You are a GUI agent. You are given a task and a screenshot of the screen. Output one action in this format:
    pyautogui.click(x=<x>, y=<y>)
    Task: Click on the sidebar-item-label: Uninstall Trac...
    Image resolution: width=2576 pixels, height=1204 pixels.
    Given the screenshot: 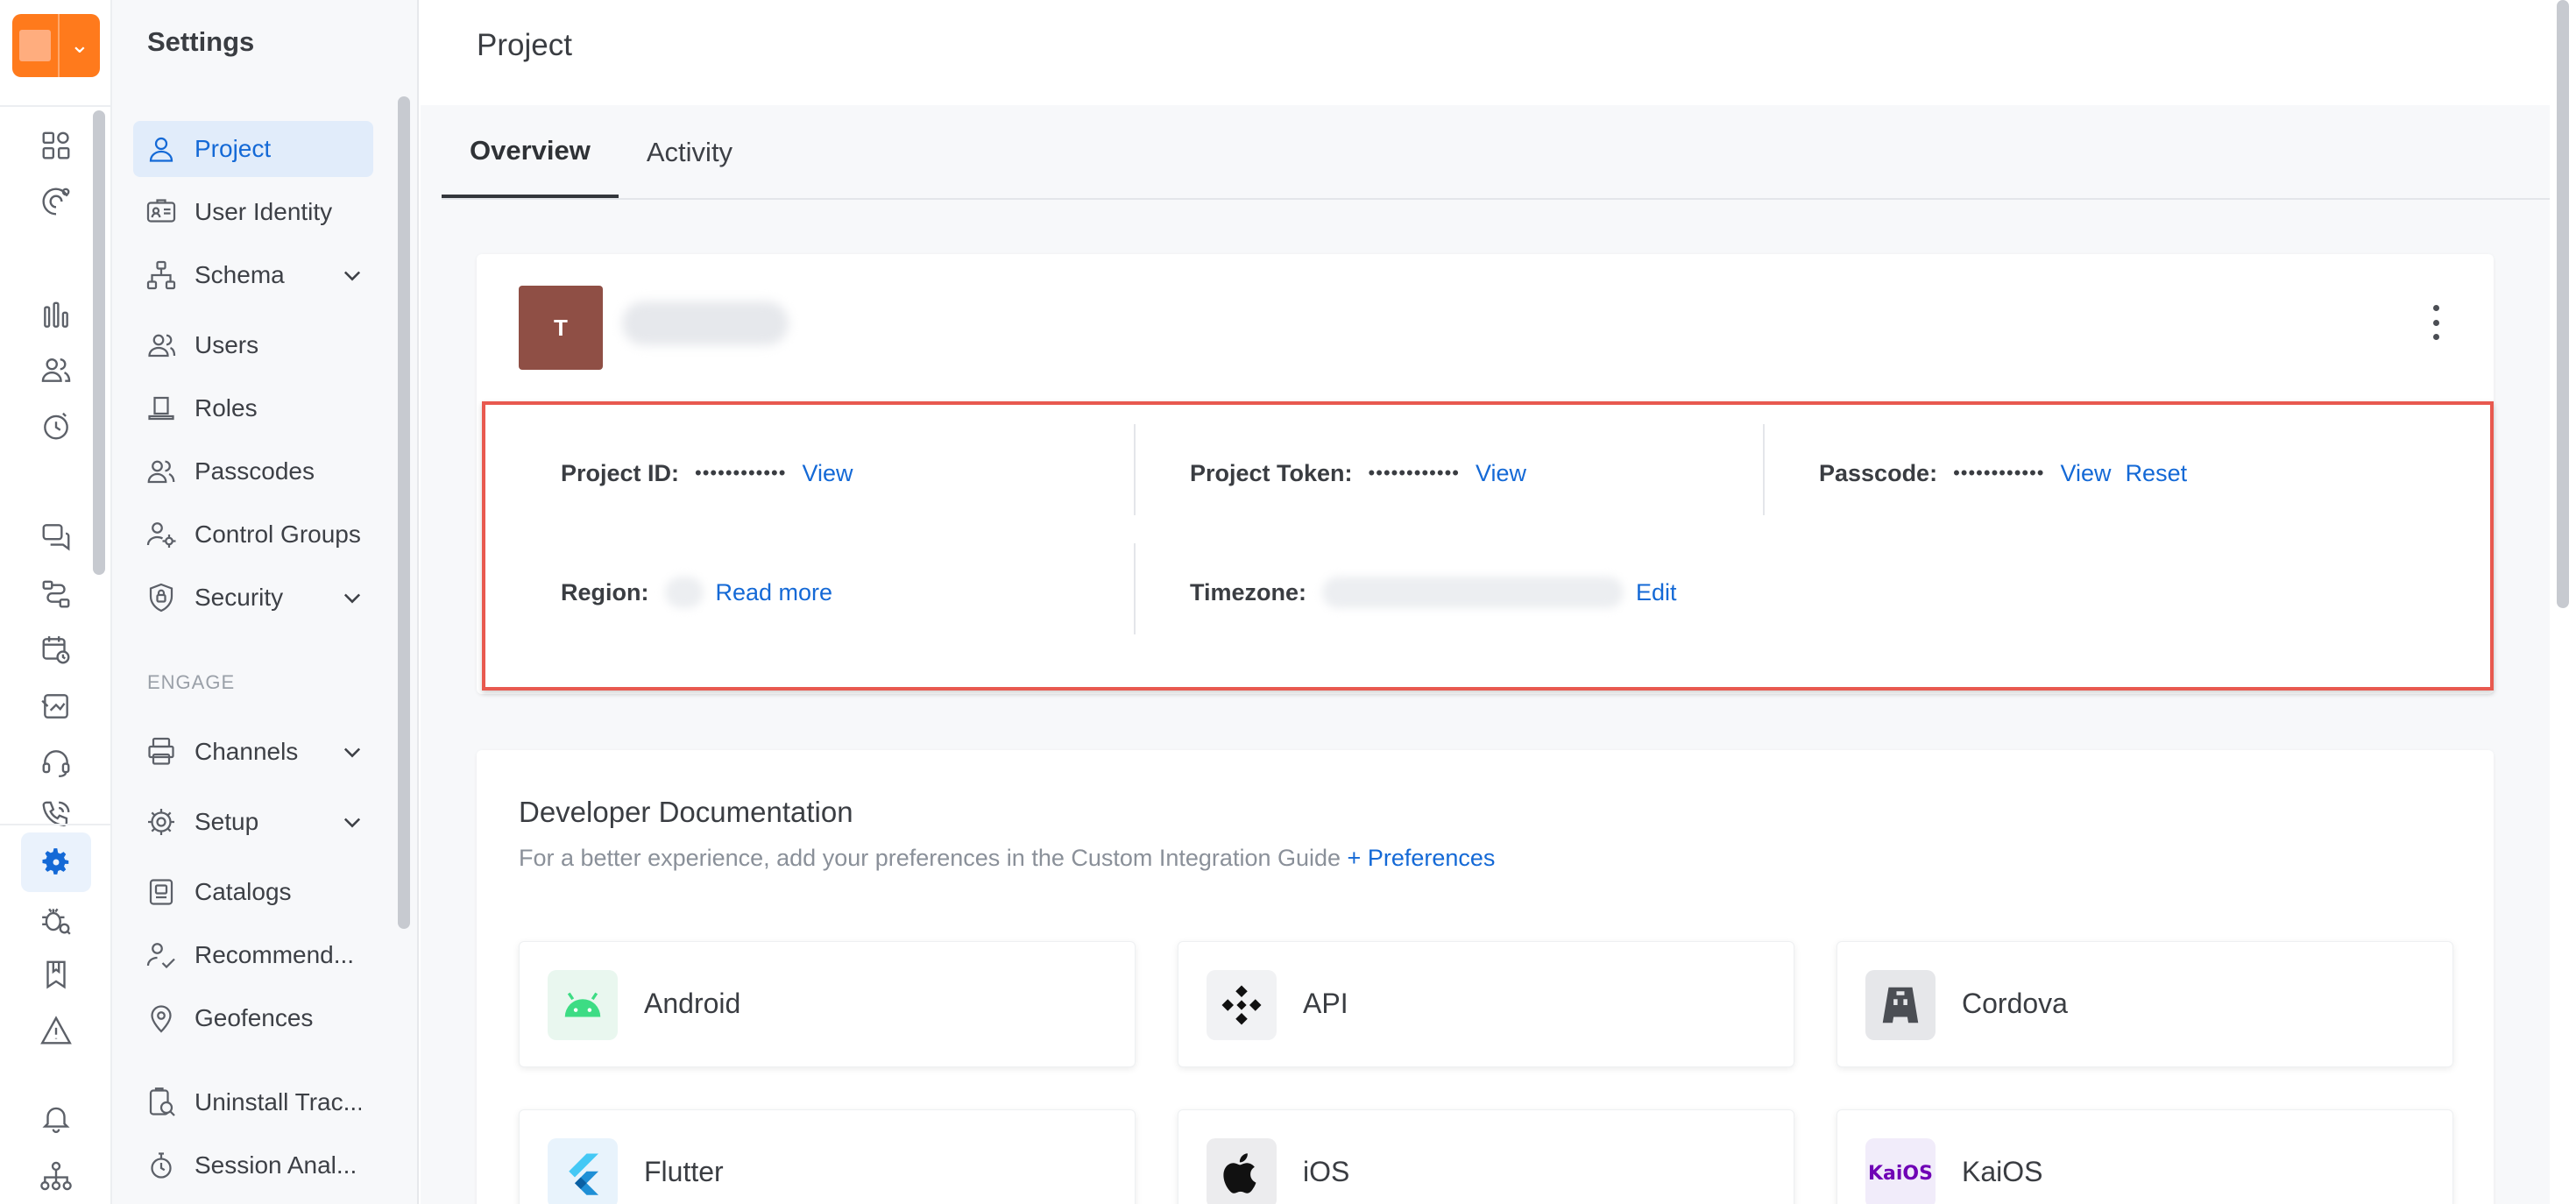 What is the action you would take?
    pyautogui.click(x=278, y=1101)
    